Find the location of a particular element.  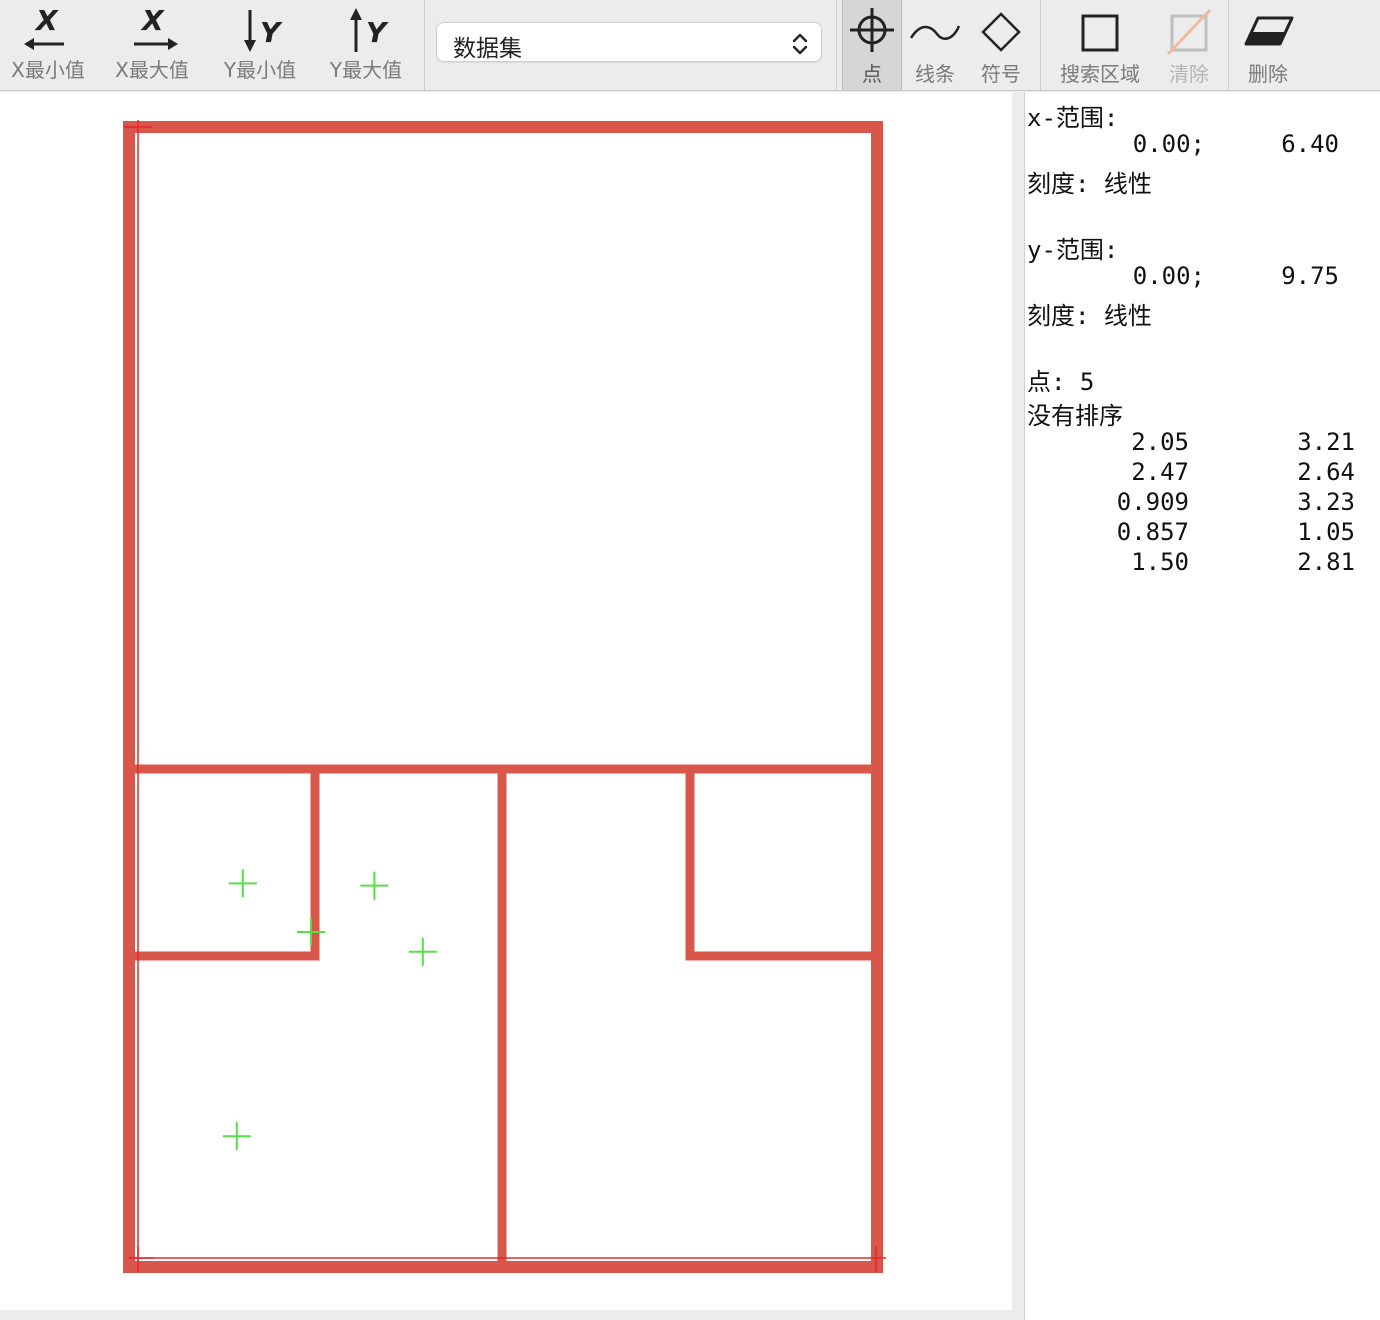

point-tool-label: 点 is located at coordinates (872, 74).